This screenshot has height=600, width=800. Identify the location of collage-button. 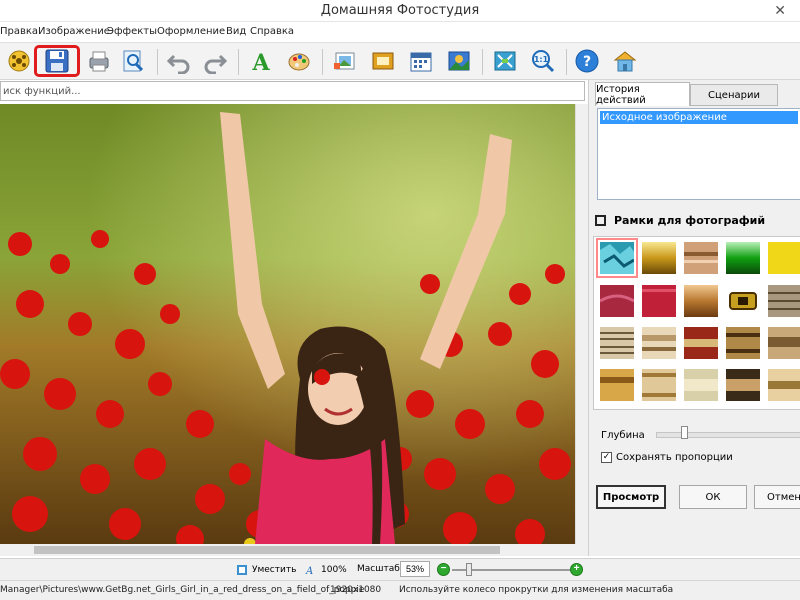
(459, 61).